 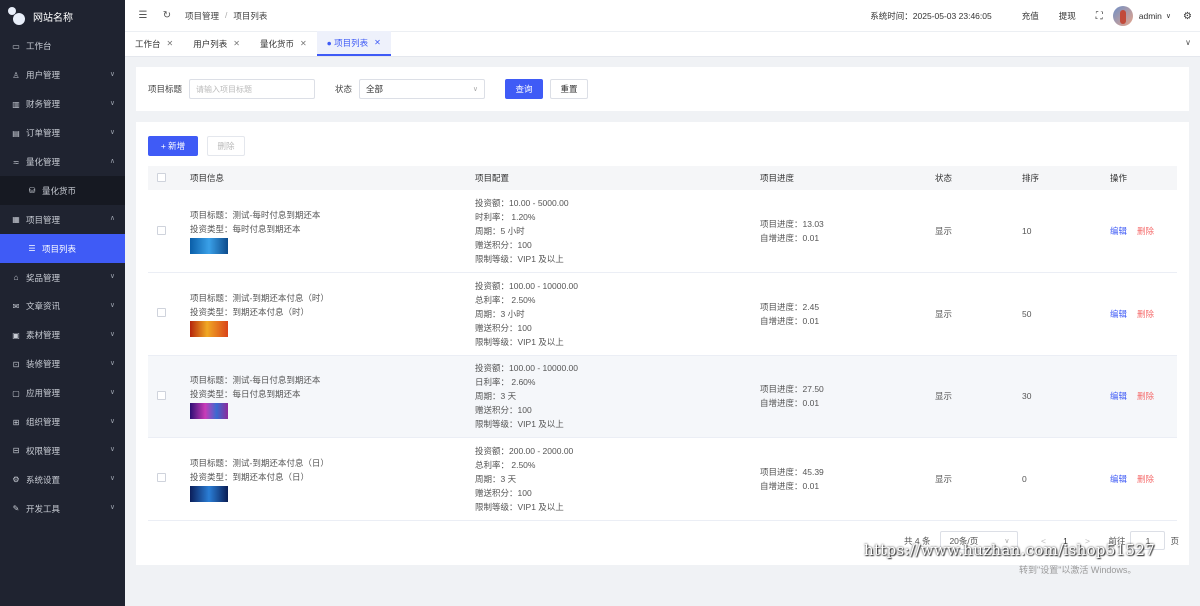 What do you see at coordinates (62, 364) in the screenshot?
I see `sidebar-item: ⊡ 装修管理 ∨` at bounding box center [62, 364].